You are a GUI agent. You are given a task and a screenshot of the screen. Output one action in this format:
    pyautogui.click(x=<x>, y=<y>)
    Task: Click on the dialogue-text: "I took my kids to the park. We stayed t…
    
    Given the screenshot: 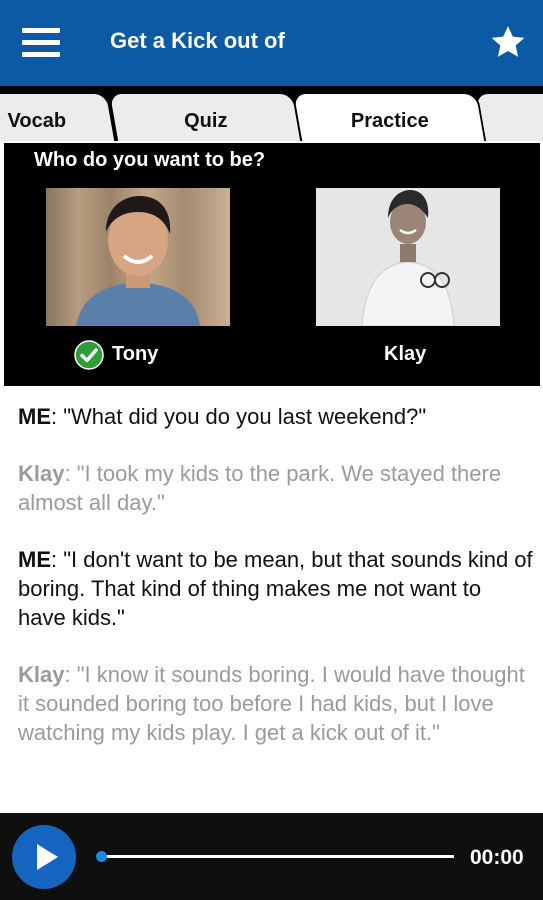 What is the action you would take?
    pyautogui.click(x=260, y=488)
    